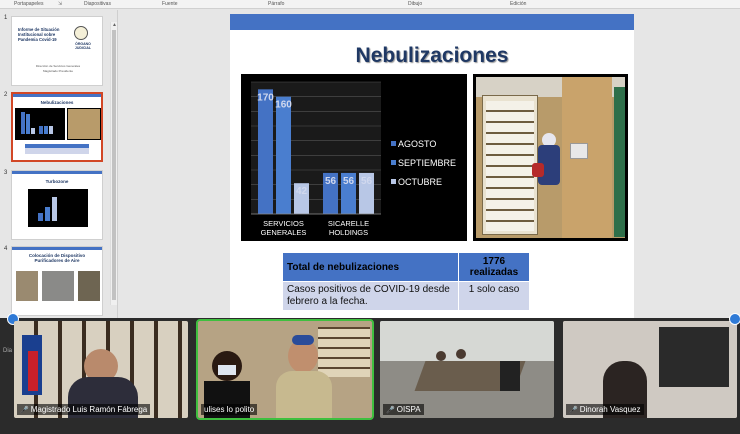 Image resolution: width=740 pixels, height=434 pixels. What do you see at coordinates (83, 46) in the screenshot?
I see `logo-text: ÓRGANO JUDICIAL` at bounding box center [83, 46].